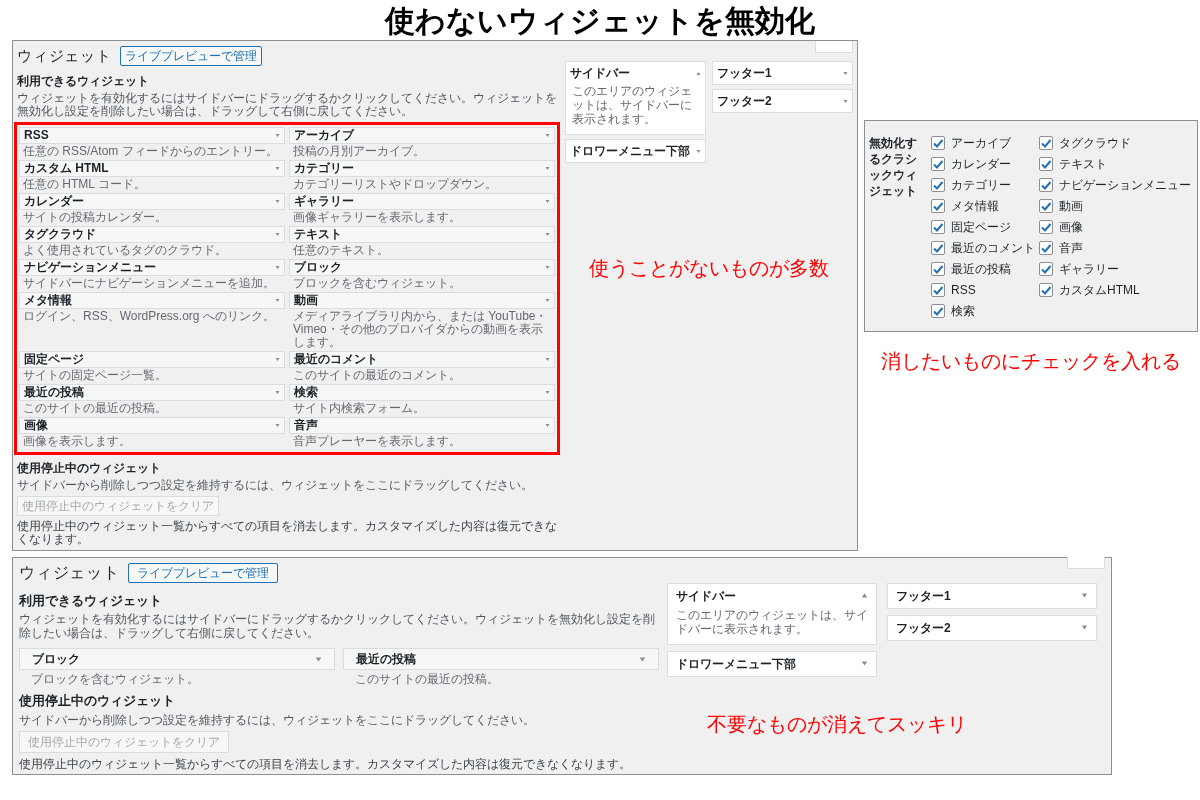 This screenshot has height=800, width=1200. Describe the element at coordinates (149, 283) in the screenshot. I see `widget-description: サイドバーにナビゲーションメニューを追加。` at that location.